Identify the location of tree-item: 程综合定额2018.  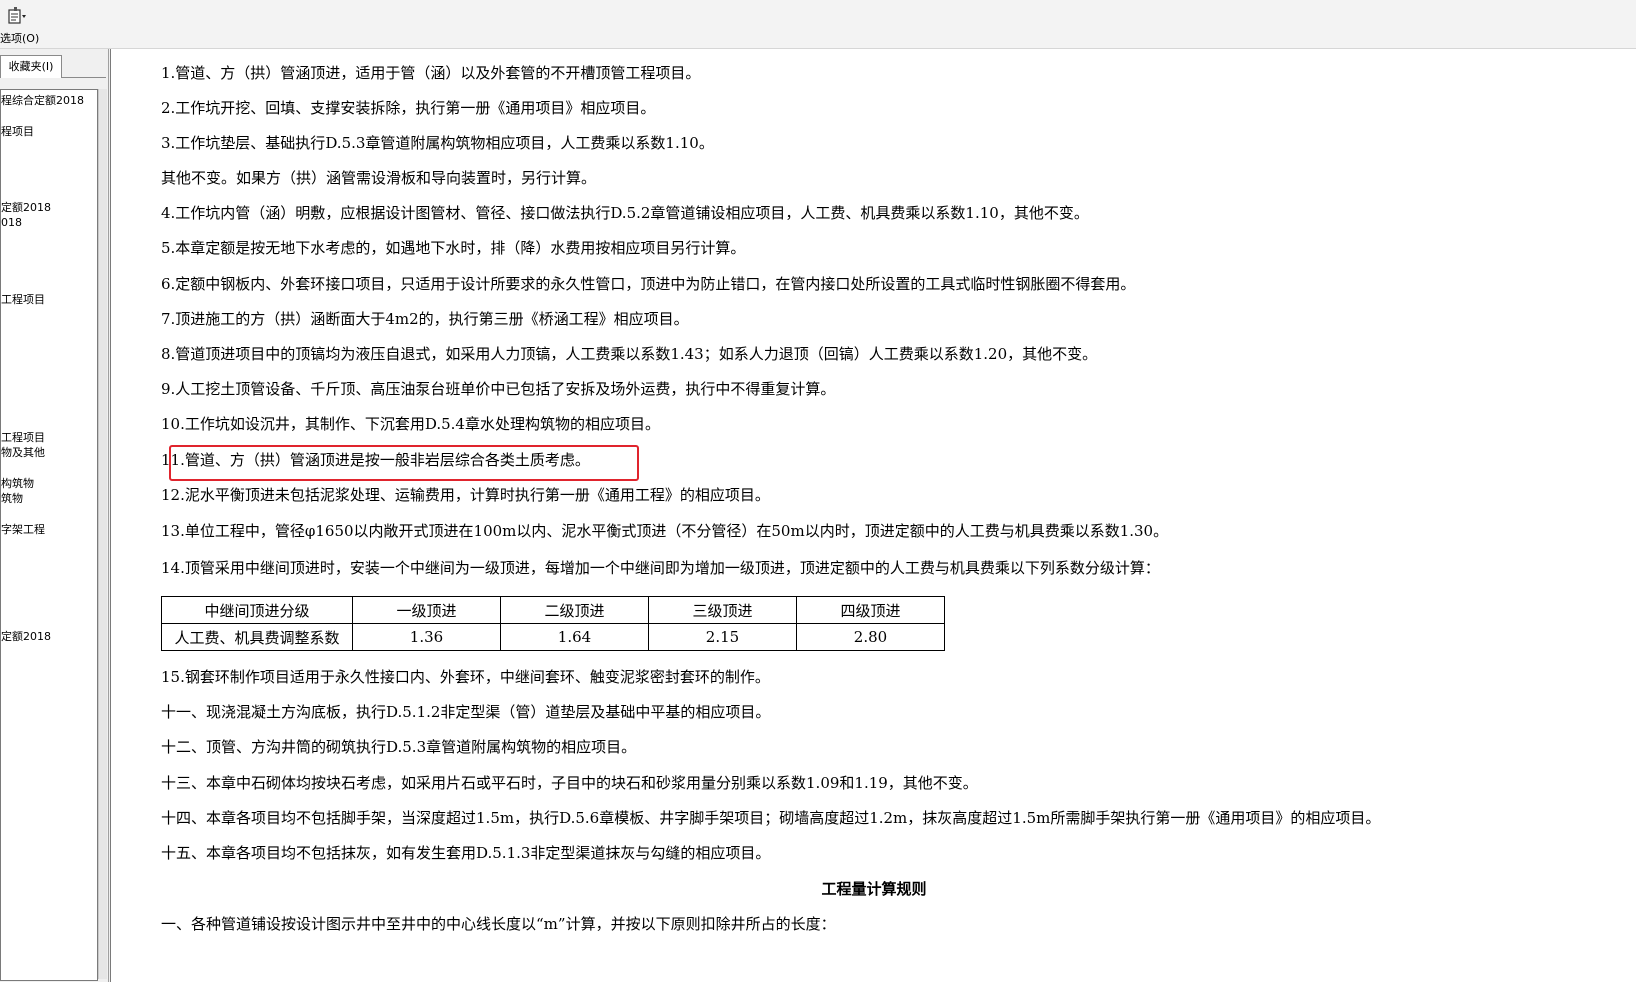
(42, 100).